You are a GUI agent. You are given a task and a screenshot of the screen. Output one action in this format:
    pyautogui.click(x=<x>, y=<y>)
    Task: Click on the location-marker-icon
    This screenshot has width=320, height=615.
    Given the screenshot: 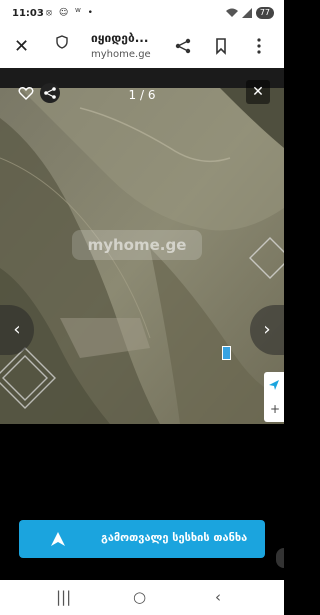 What is the action you would take?
    pyautogui.click(x=226, y=353)
    